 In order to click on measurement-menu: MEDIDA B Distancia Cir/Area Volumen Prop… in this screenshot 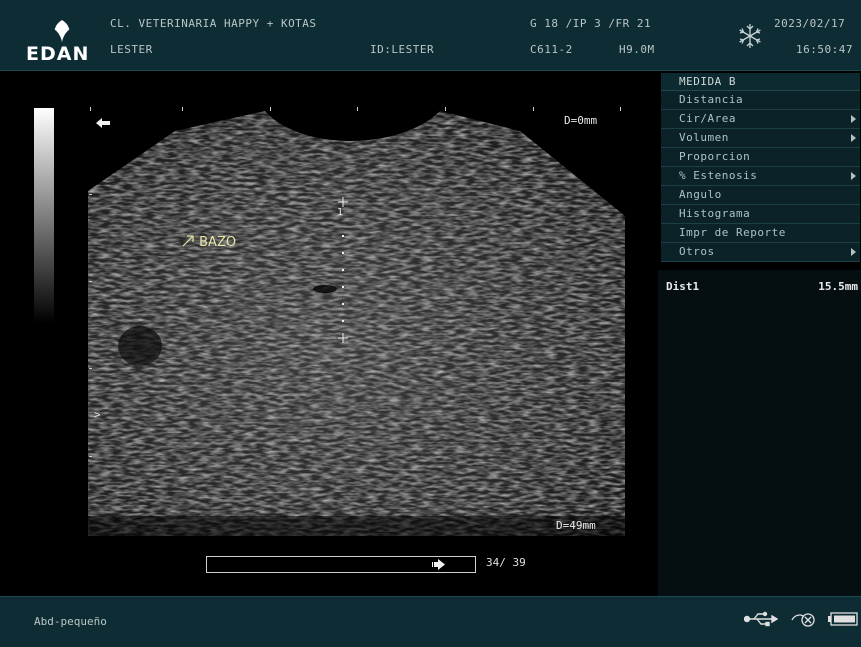, I will do `click(760, 167)`.